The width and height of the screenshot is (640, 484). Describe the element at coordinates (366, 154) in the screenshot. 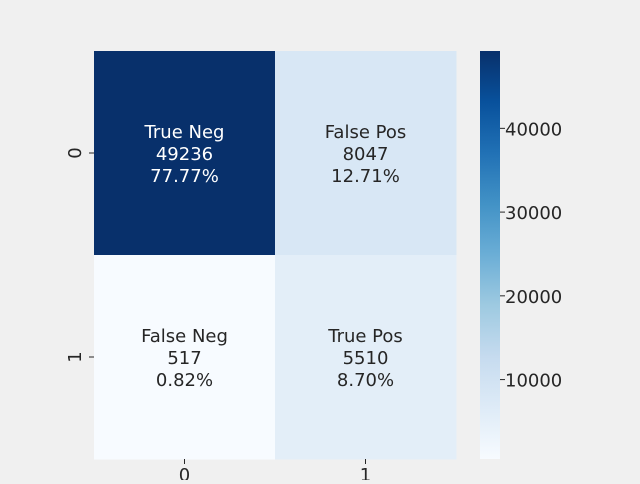

I see `cell-count-r0-c1: 8047` at that location.